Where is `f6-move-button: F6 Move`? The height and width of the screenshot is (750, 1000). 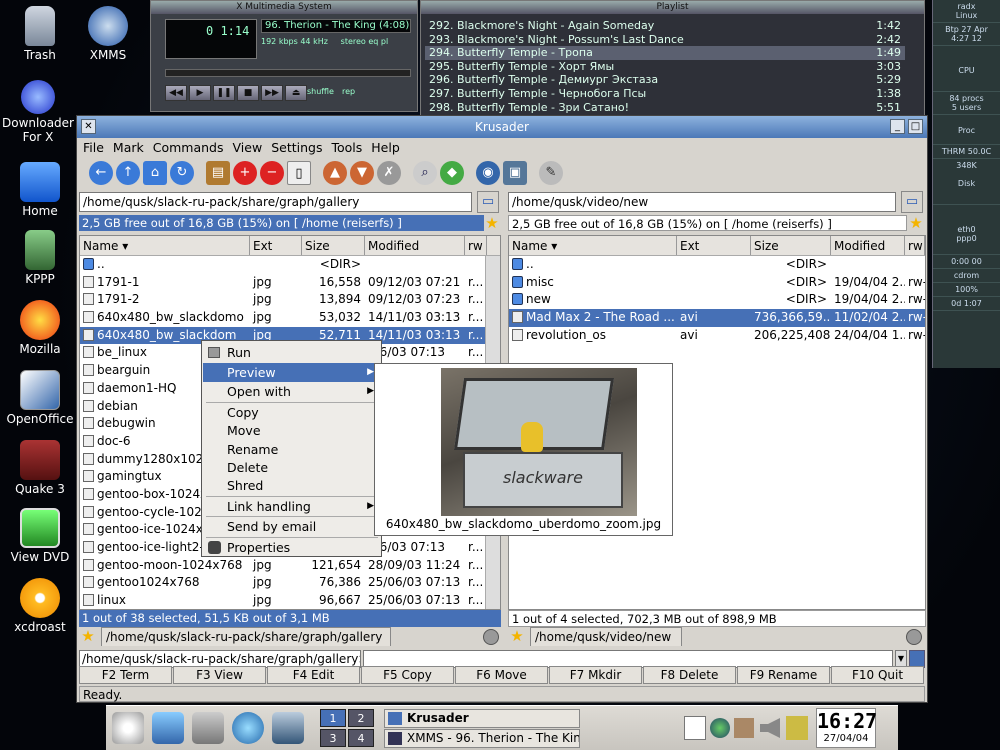
f6-move-button: F6 Move is located at coordinates (501, 675).